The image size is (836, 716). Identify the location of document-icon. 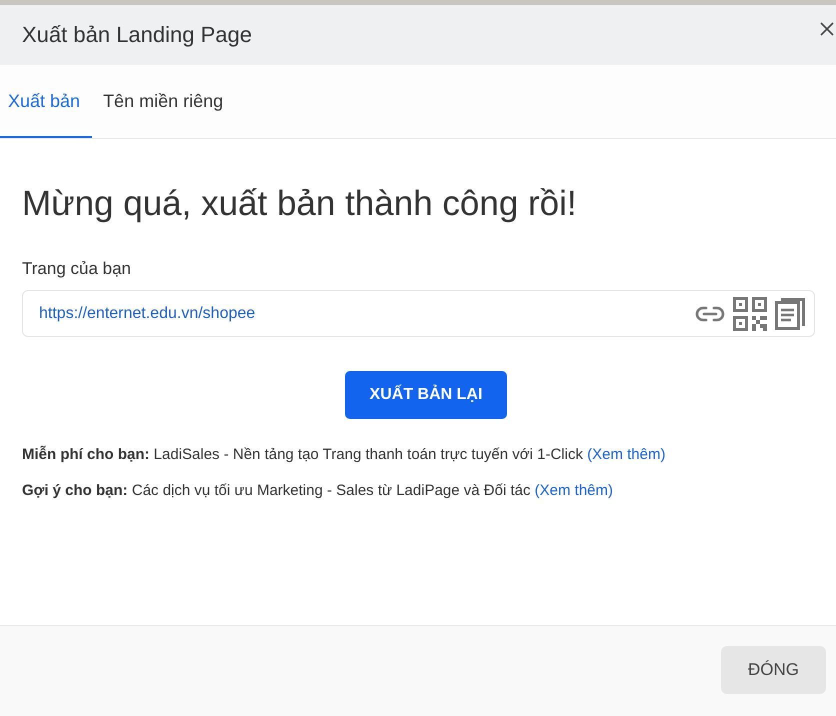
(790, 314).